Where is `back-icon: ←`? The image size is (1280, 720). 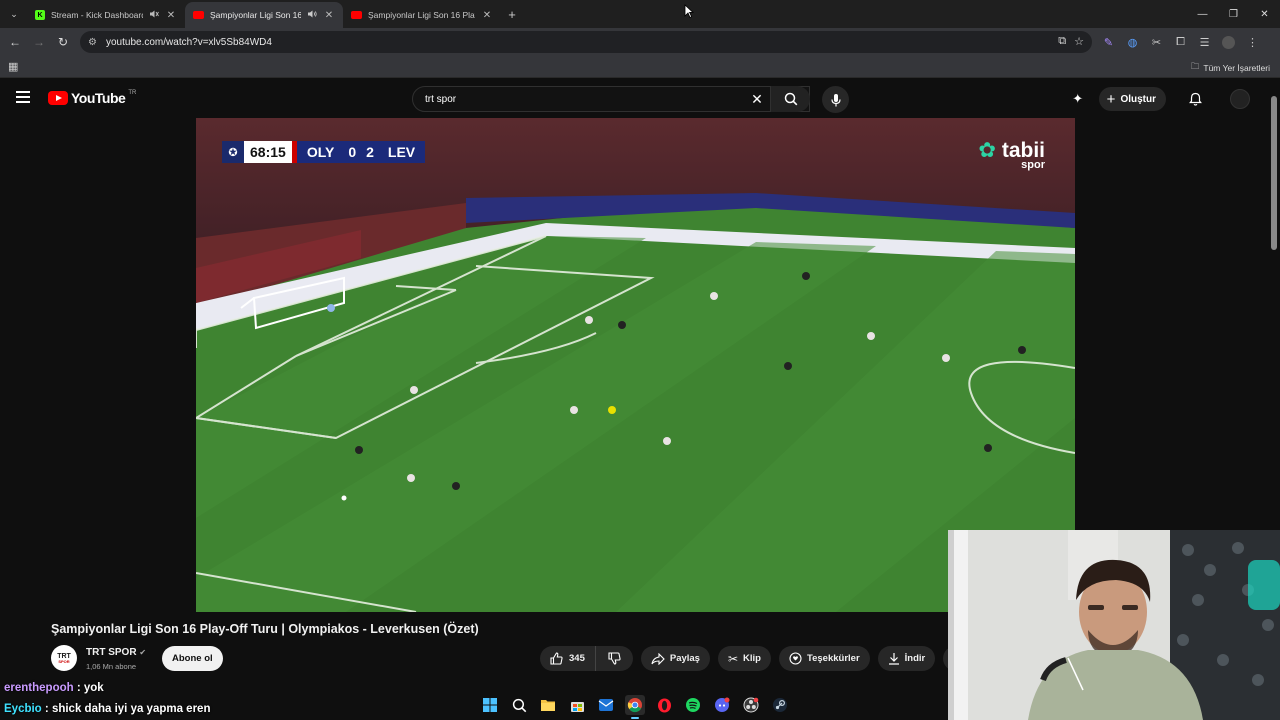
back-icon: ← is located at coordinates (15, 42).